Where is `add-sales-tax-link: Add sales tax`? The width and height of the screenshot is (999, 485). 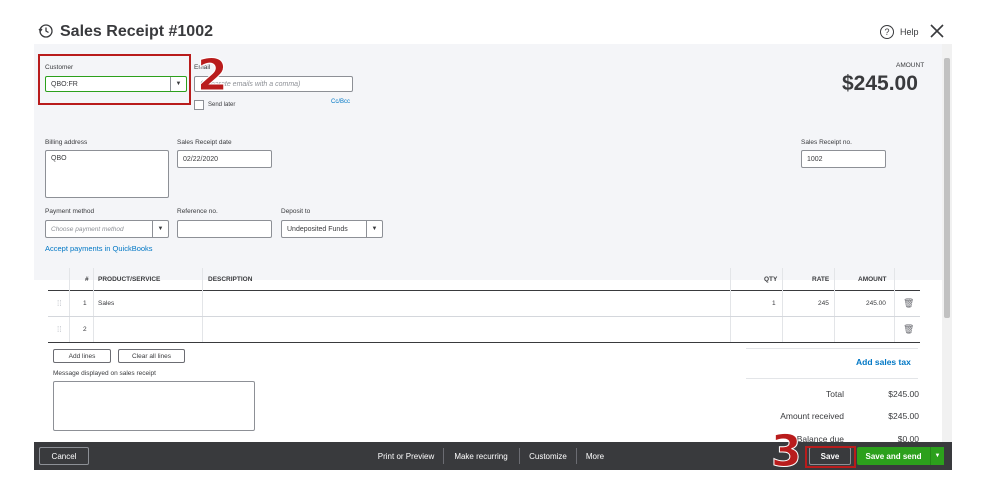
add-sales-tax-link: Add sales tax is located at coordinates (883, 362).